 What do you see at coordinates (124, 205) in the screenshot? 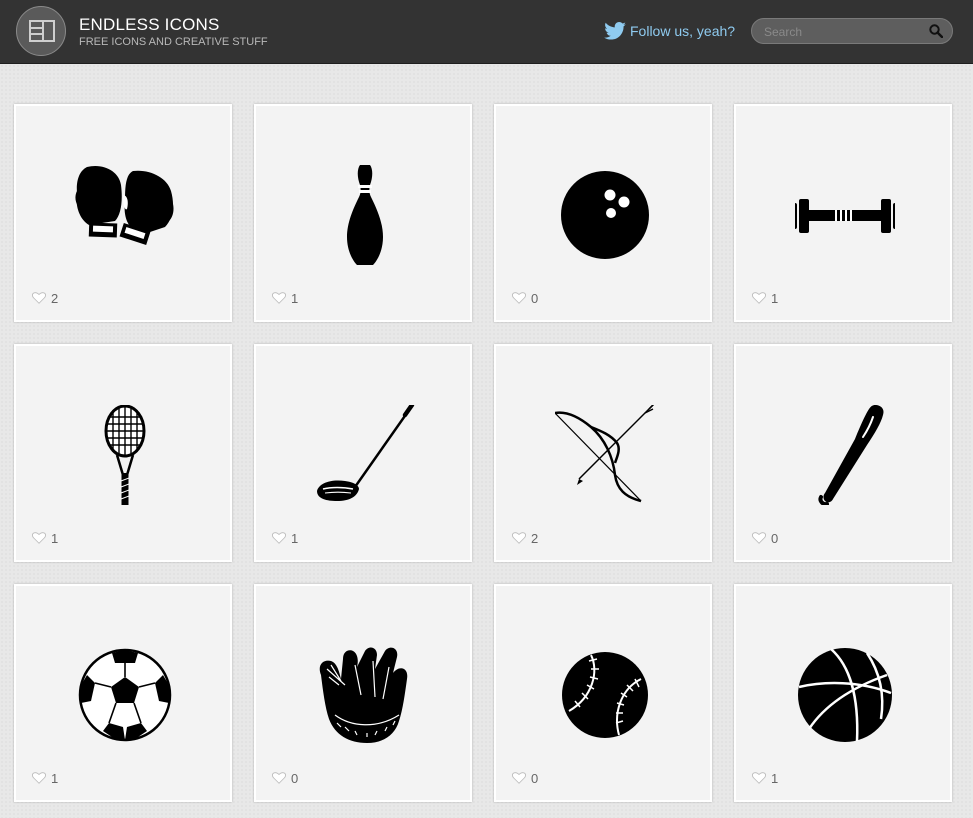
I see `boxing-gloves-icon` at bounding box center [124, 205].